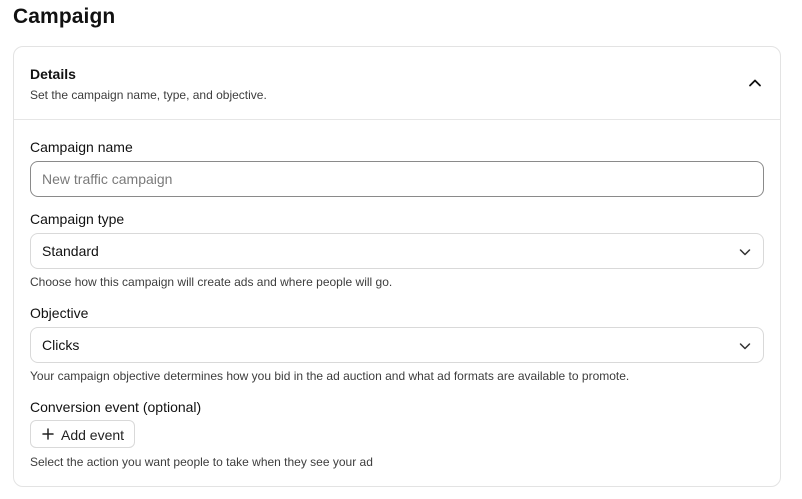 The image size is (802, 499). I want to click on campaign-type-label: Campaign type, so click(77, 219).